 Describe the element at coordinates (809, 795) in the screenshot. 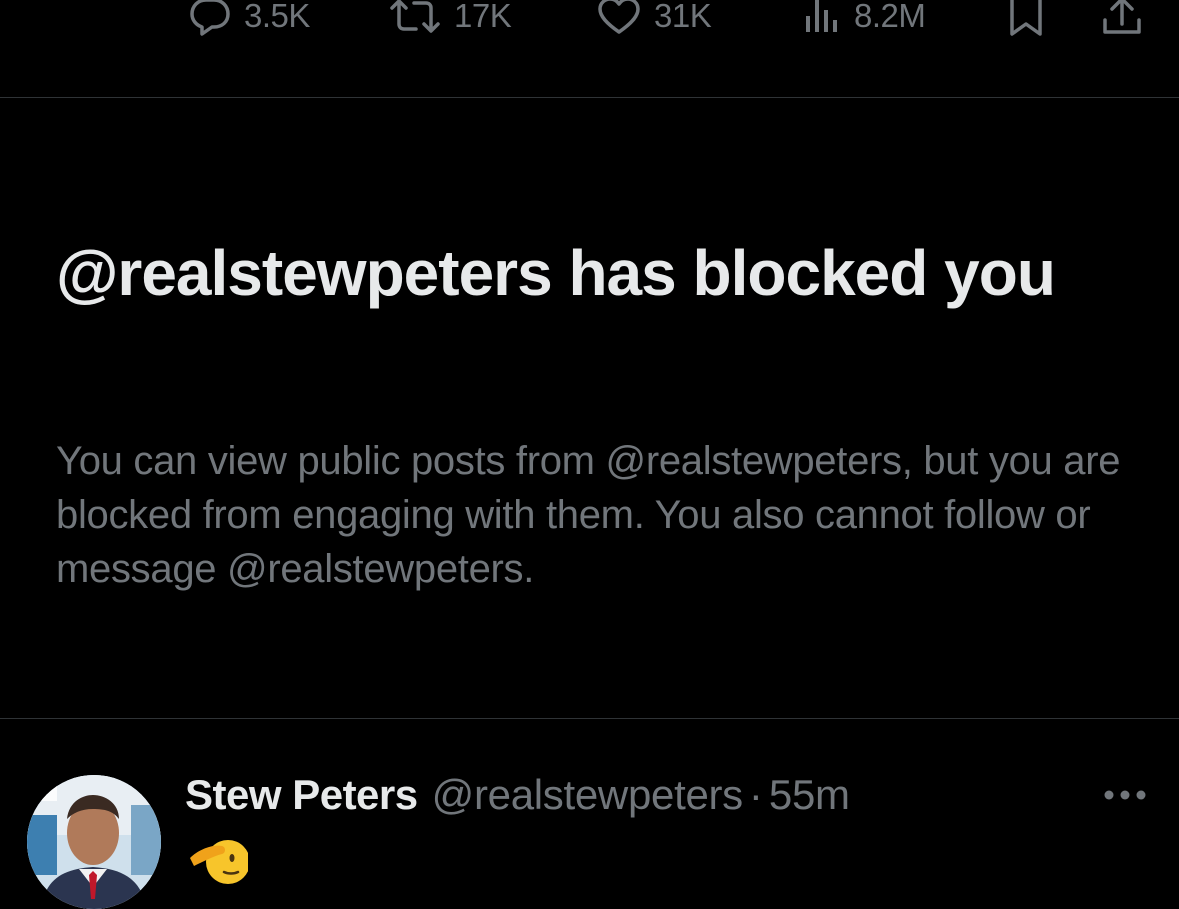

I see `tweet-timestamp: 55m` at that location.